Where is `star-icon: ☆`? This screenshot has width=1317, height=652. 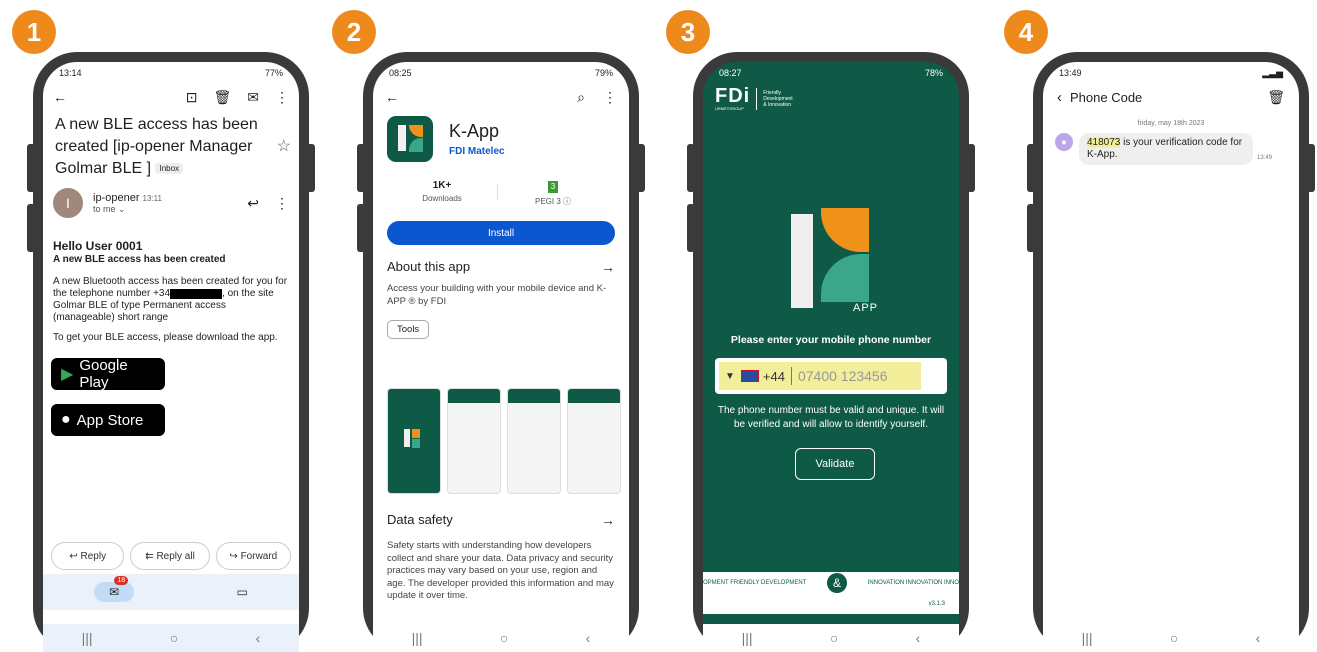 star-icon: ☆ is located at coordinates (284, 147).